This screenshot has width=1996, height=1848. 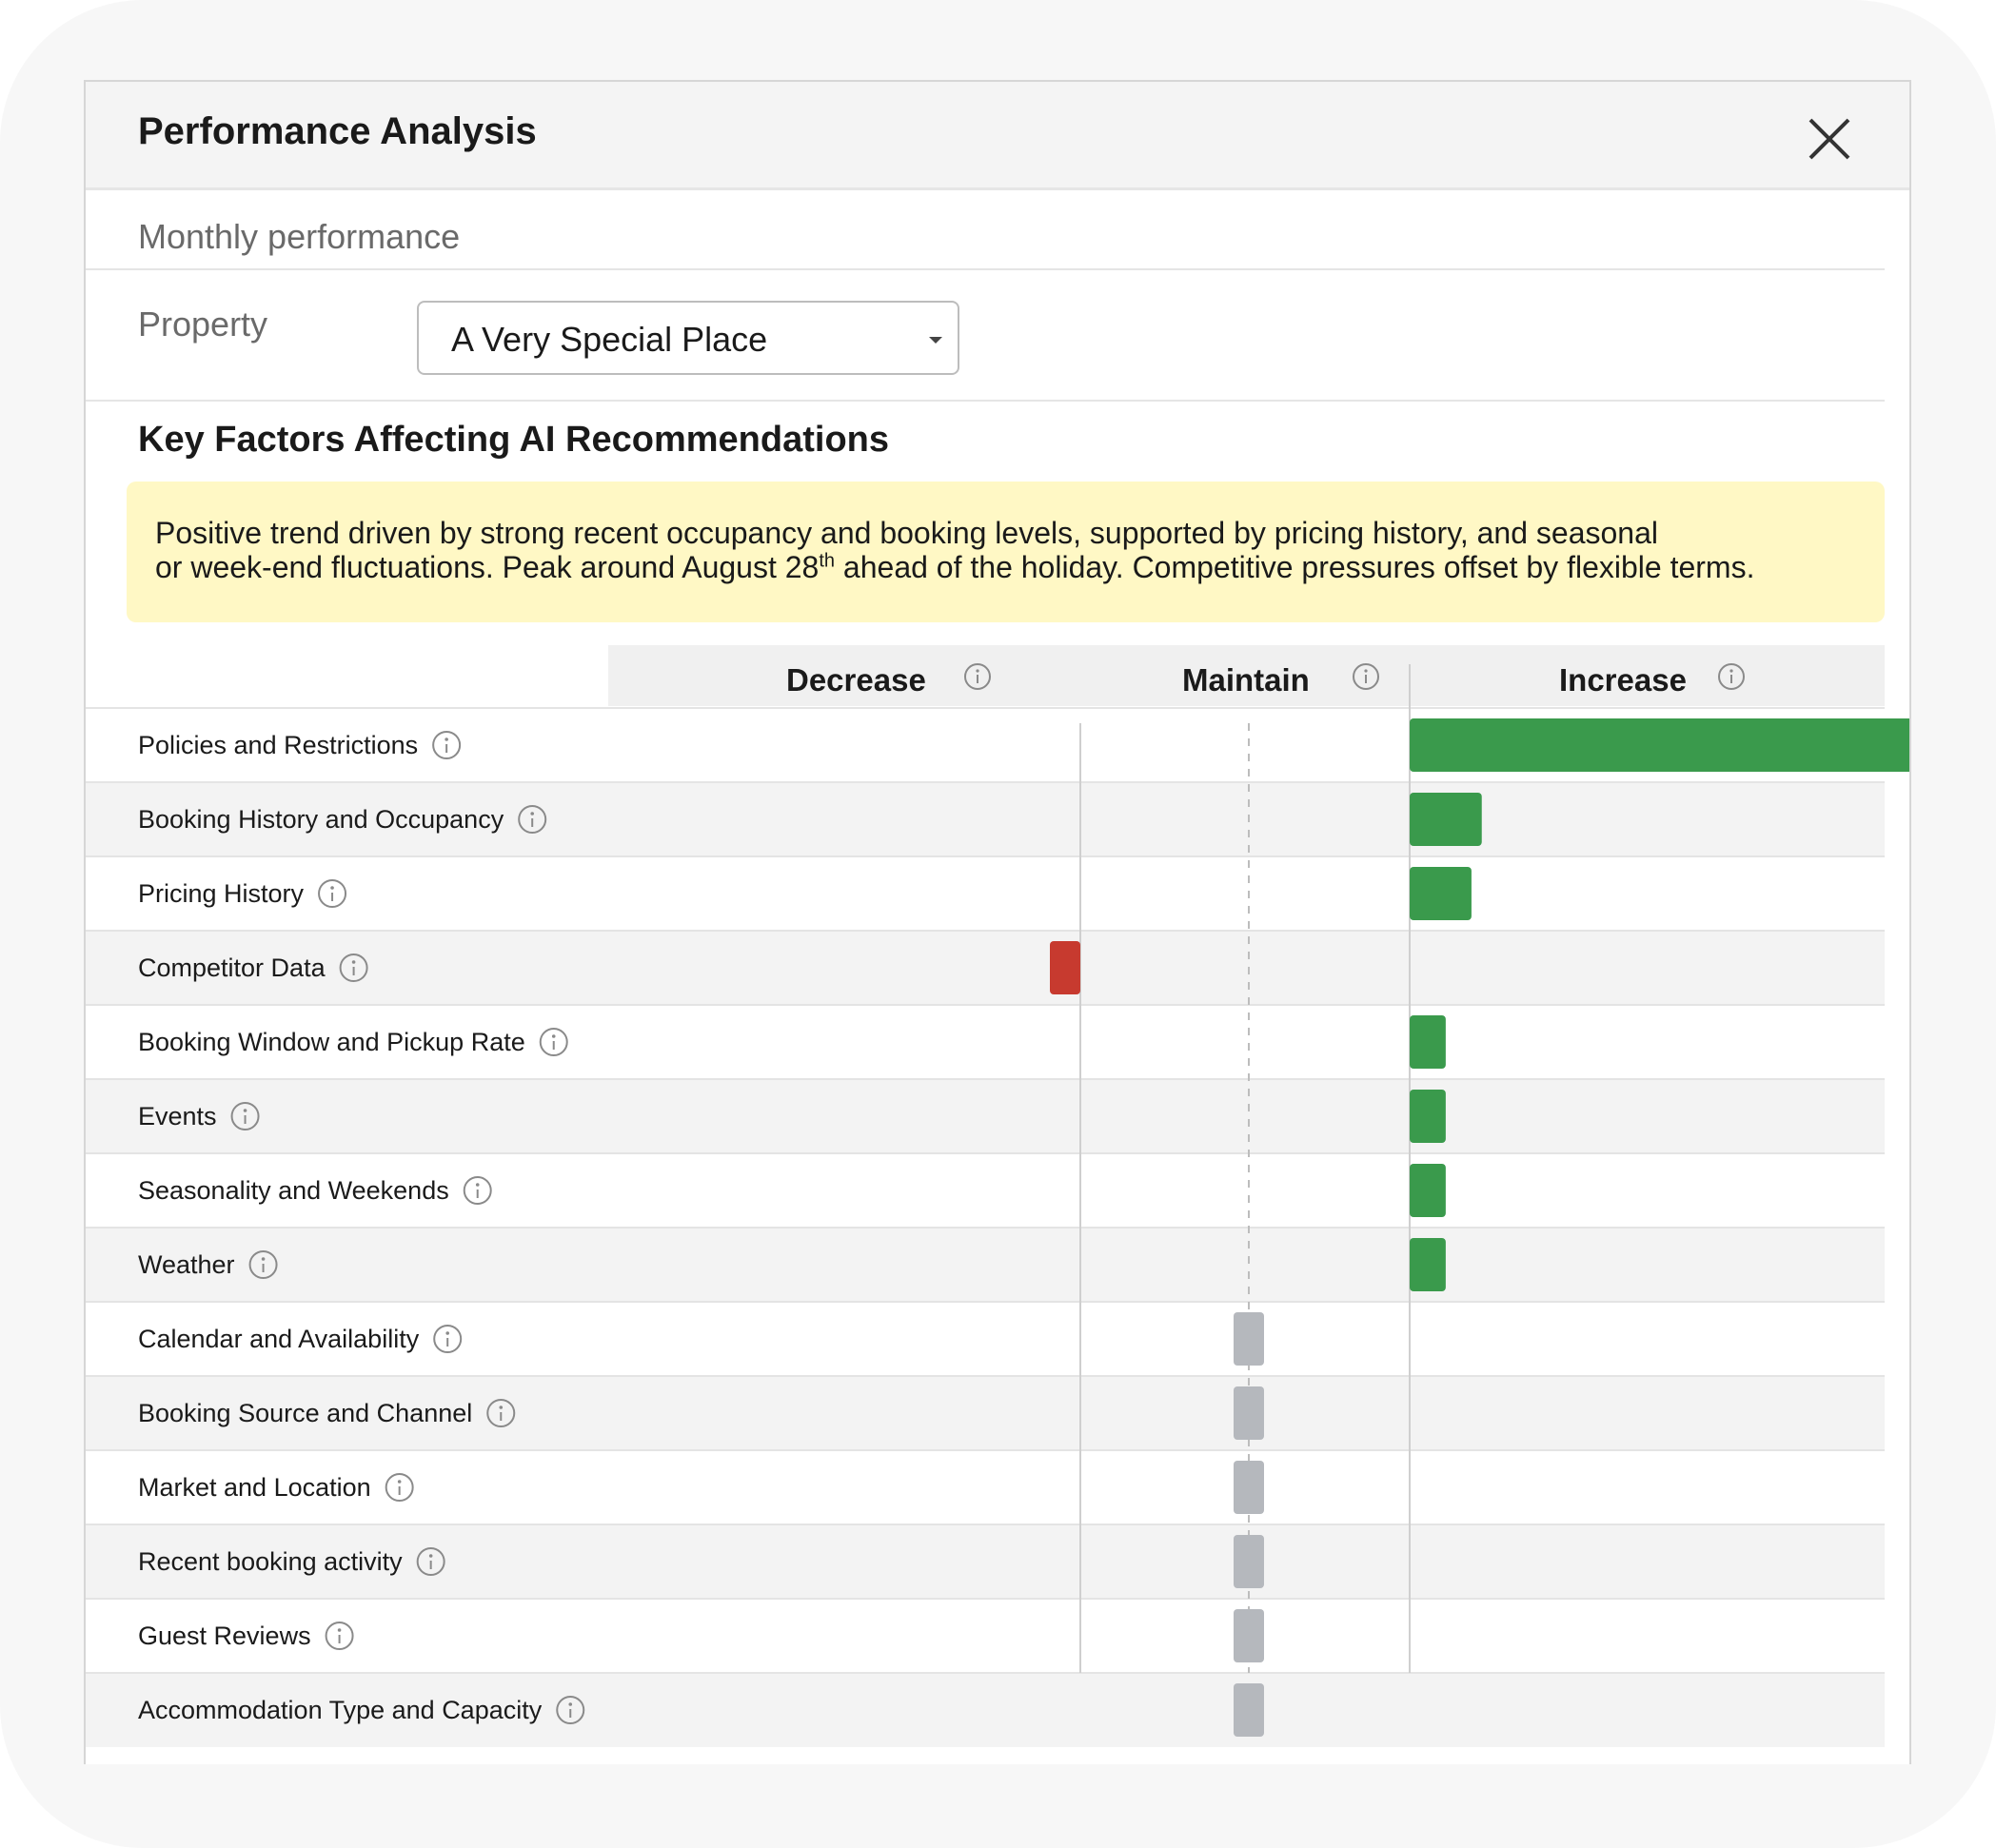 I want to click on factor-label: Booking Source and Channel, so click(x=305, y=1413).